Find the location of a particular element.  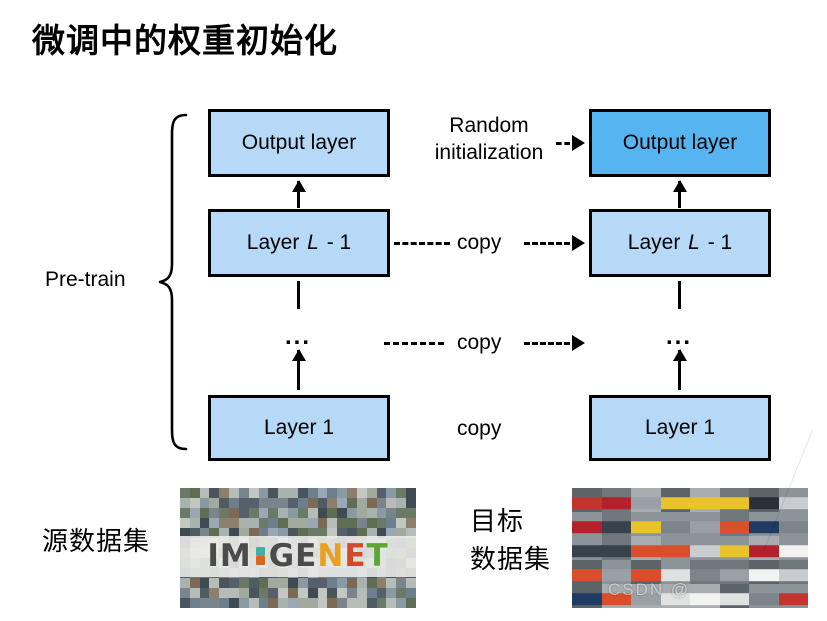

source-line-ellipsis-to-layerL1 is located at coordinates (298, 295).